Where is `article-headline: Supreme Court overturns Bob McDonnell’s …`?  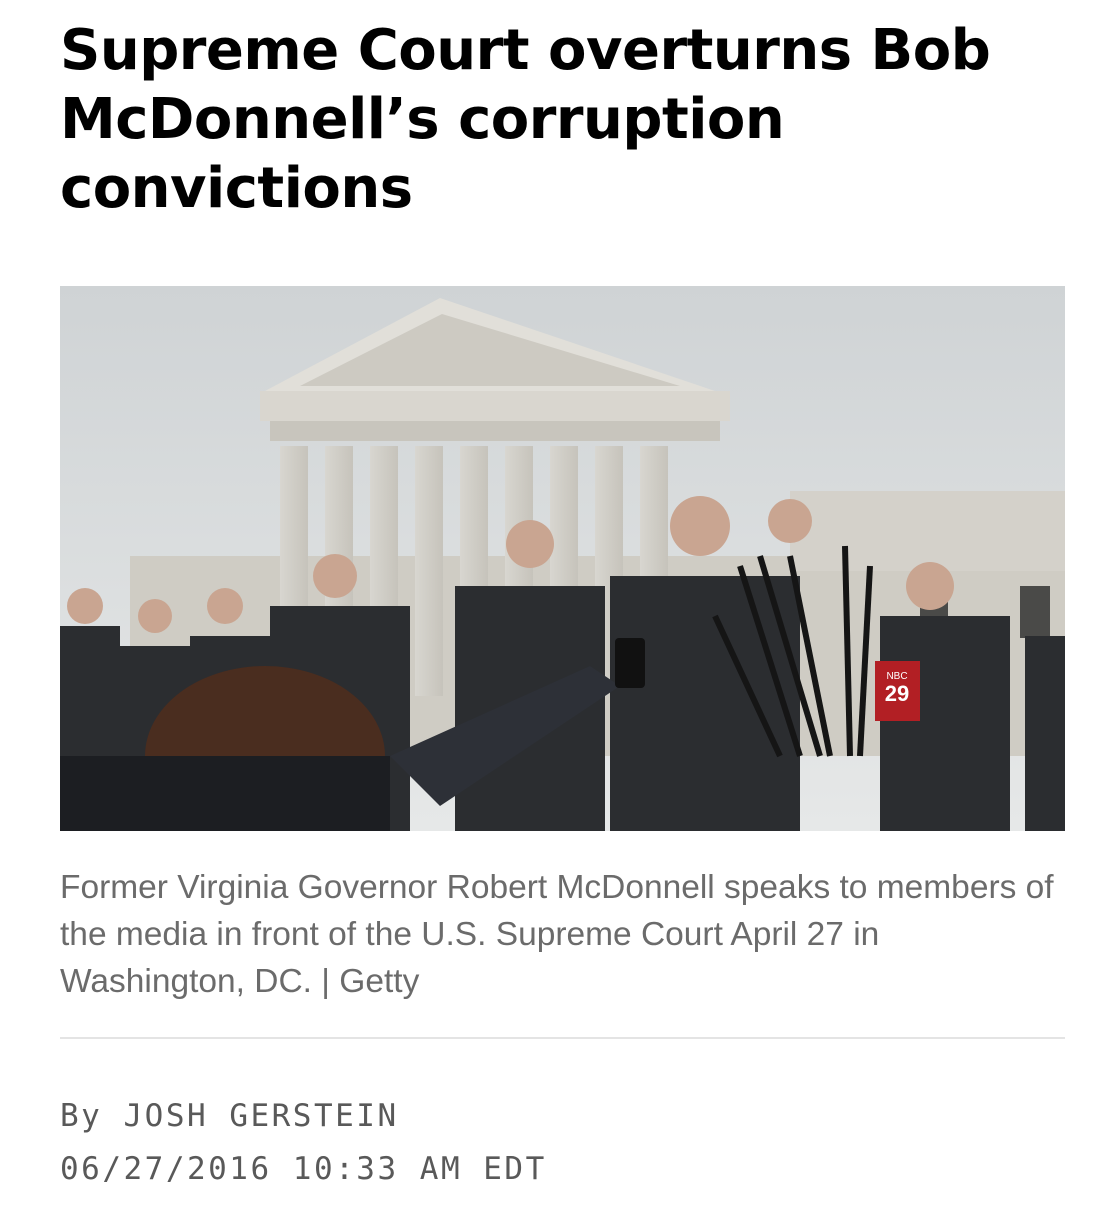 article-headline: Supreme Court overturns Bob McDonnell’s … is located at coordinates (525, 119).